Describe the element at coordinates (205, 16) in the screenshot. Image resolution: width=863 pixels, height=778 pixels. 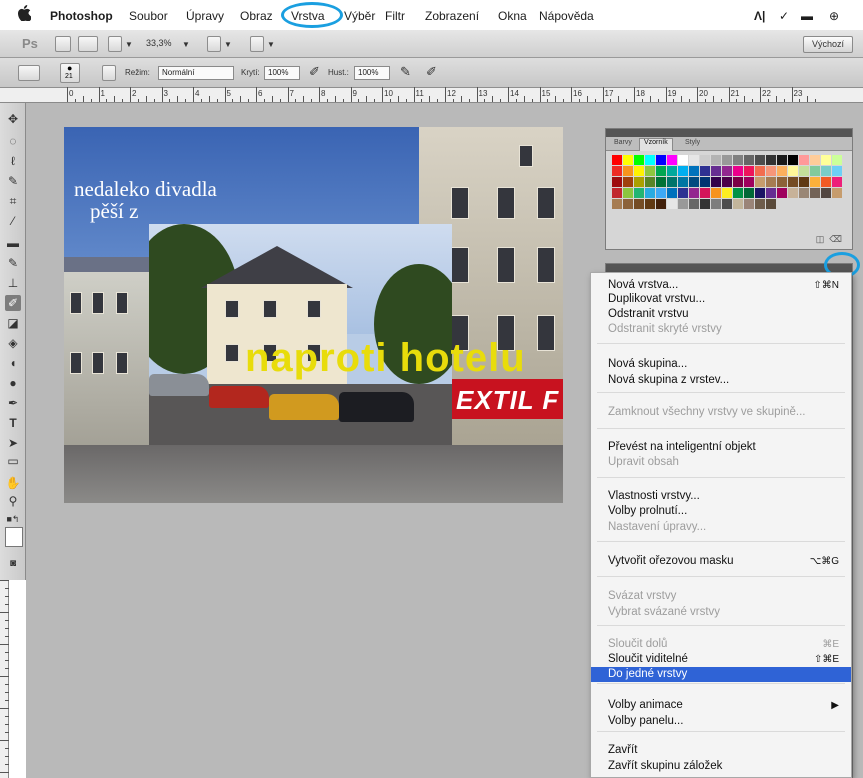
I see `menu-upravy: Úpravy` at that location.